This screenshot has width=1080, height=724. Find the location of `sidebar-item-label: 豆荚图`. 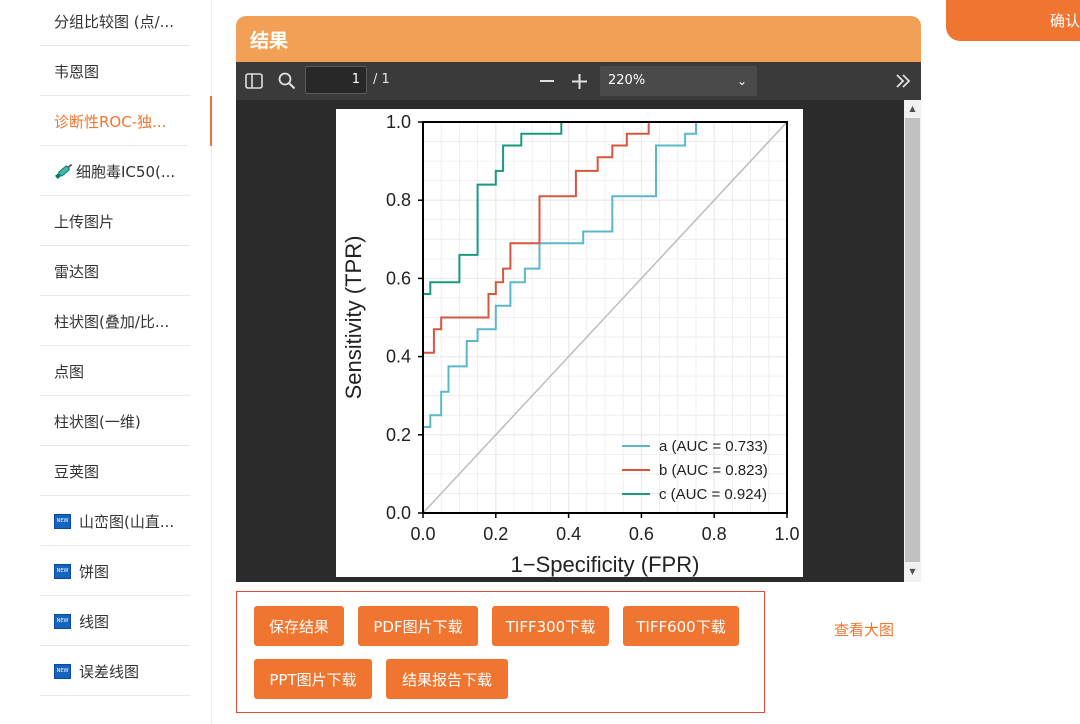

sidebar-item-label: 豆荚图 is located at coordinates (77, 471).